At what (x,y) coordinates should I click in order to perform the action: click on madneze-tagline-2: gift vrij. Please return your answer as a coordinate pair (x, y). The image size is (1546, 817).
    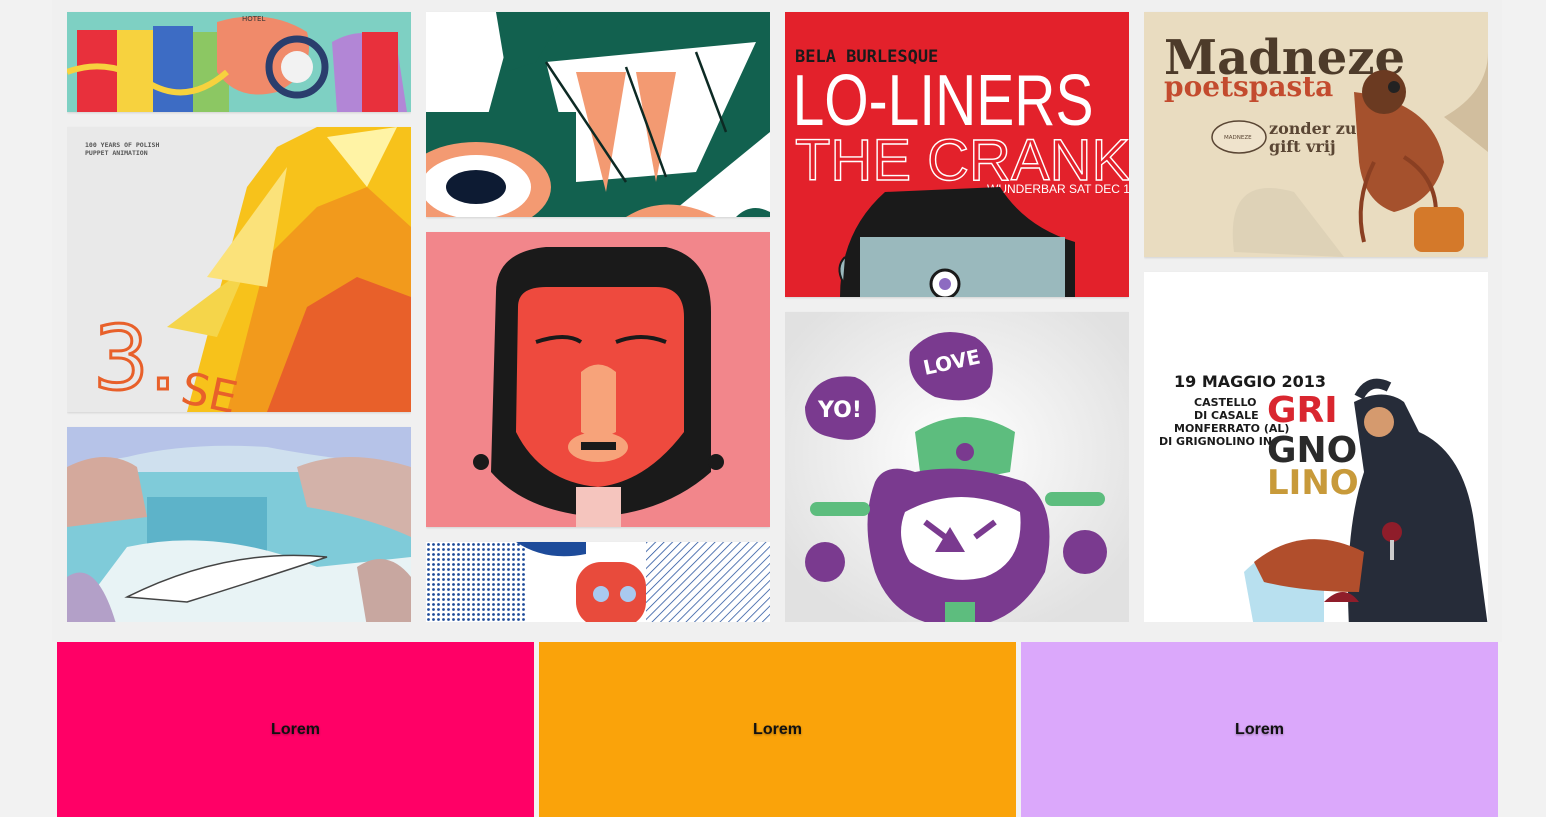
    Looking at the image, I should click on (1302, 146).